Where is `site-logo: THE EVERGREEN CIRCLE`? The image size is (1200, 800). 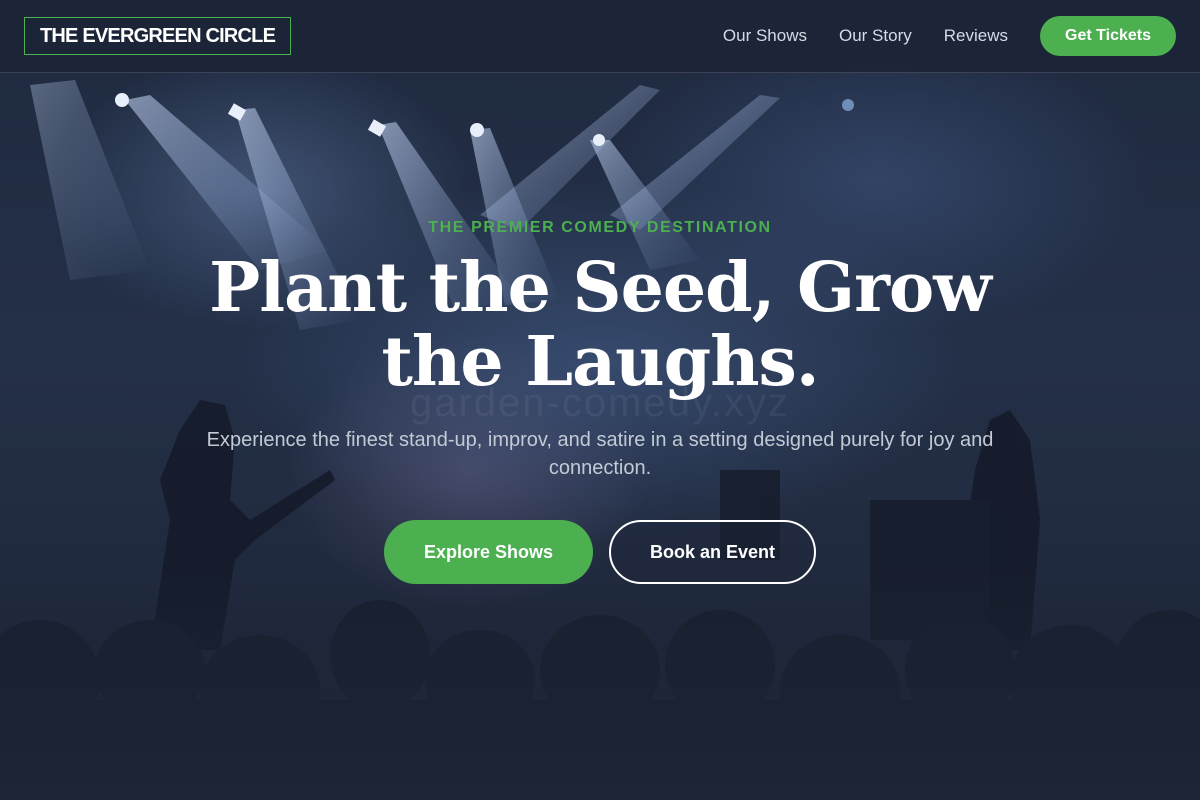
site-logo: THE EVERGREEN CIRCLE is located at coordinates (158, 36).